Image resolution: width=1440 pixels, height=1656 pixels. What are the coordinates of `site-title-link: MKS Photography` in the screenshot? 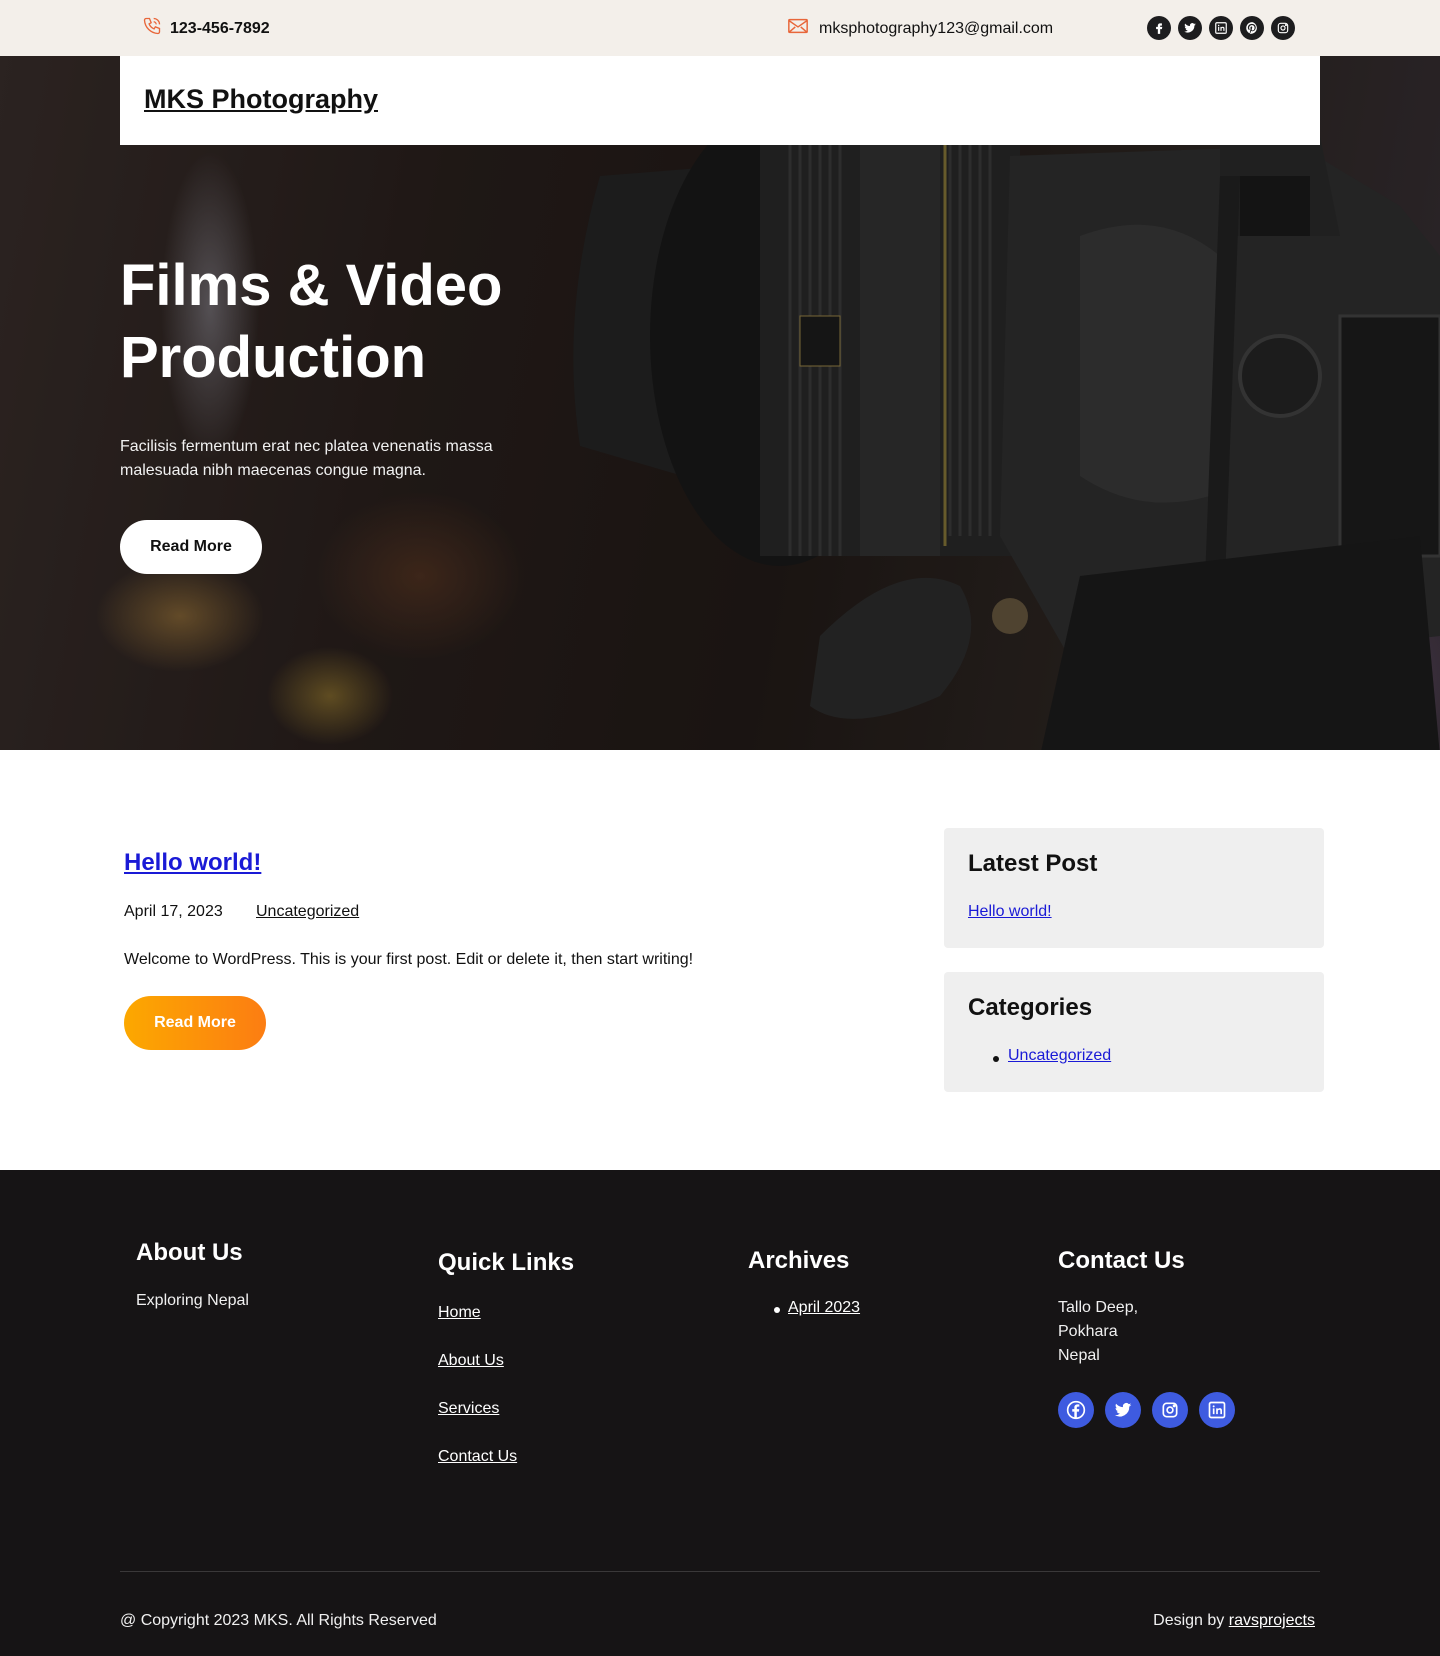 It's located at (261, 99).